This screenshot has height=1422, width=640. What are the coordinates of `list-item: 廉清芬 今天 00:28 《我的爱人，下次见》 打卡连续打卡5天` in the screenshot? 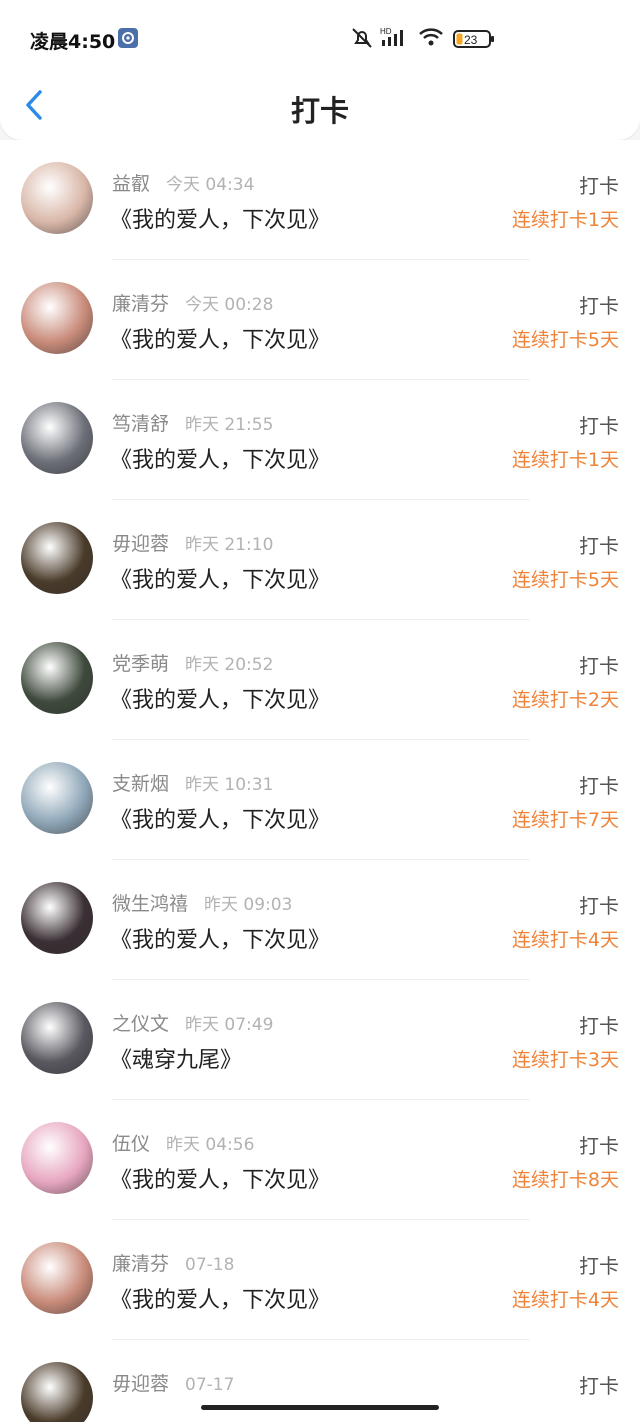 It's located at (320, 320).